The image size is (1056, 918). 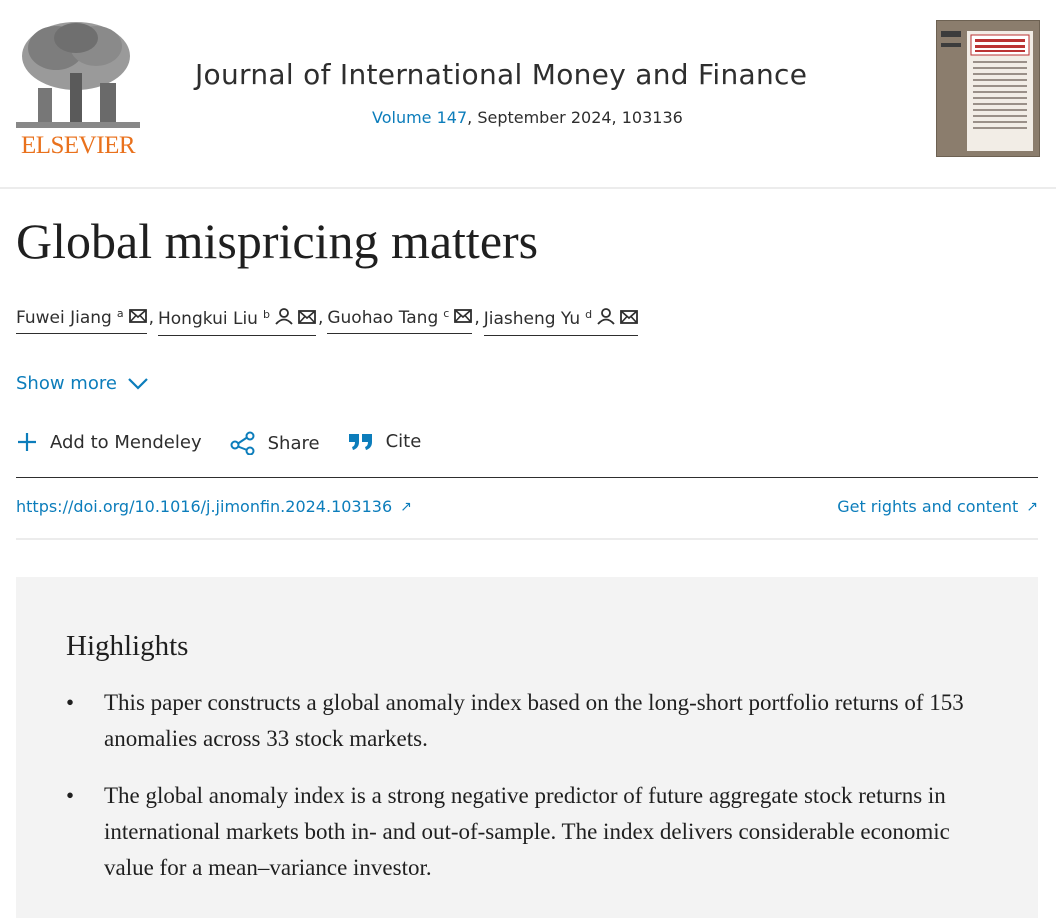 I want to click on author-name: Guohao Tang, so click(x=383, y=318).